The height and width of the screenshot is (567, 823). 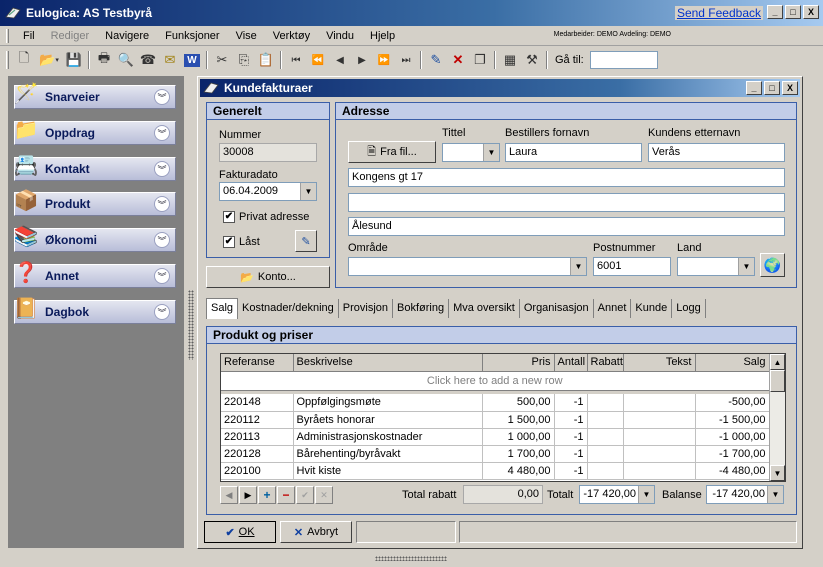 What do you see at coordinates (29, 36) in the screenshot?
I see `menu-fil: Fil` at bounding box center [29, 36].